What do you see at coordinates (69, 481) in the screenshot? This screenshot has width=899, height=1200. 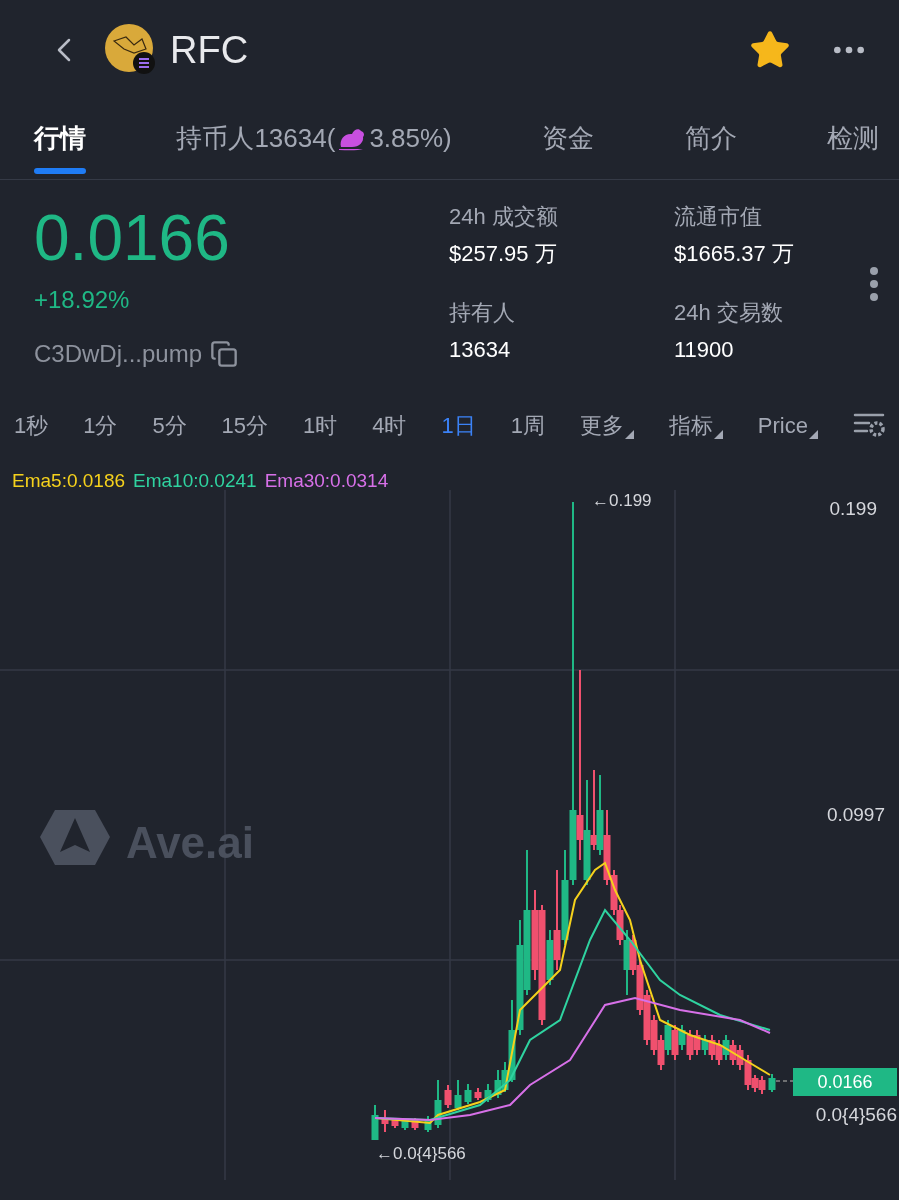 I see `ema-legend: Ema5:0.0186` at bounding box center [69, 481].